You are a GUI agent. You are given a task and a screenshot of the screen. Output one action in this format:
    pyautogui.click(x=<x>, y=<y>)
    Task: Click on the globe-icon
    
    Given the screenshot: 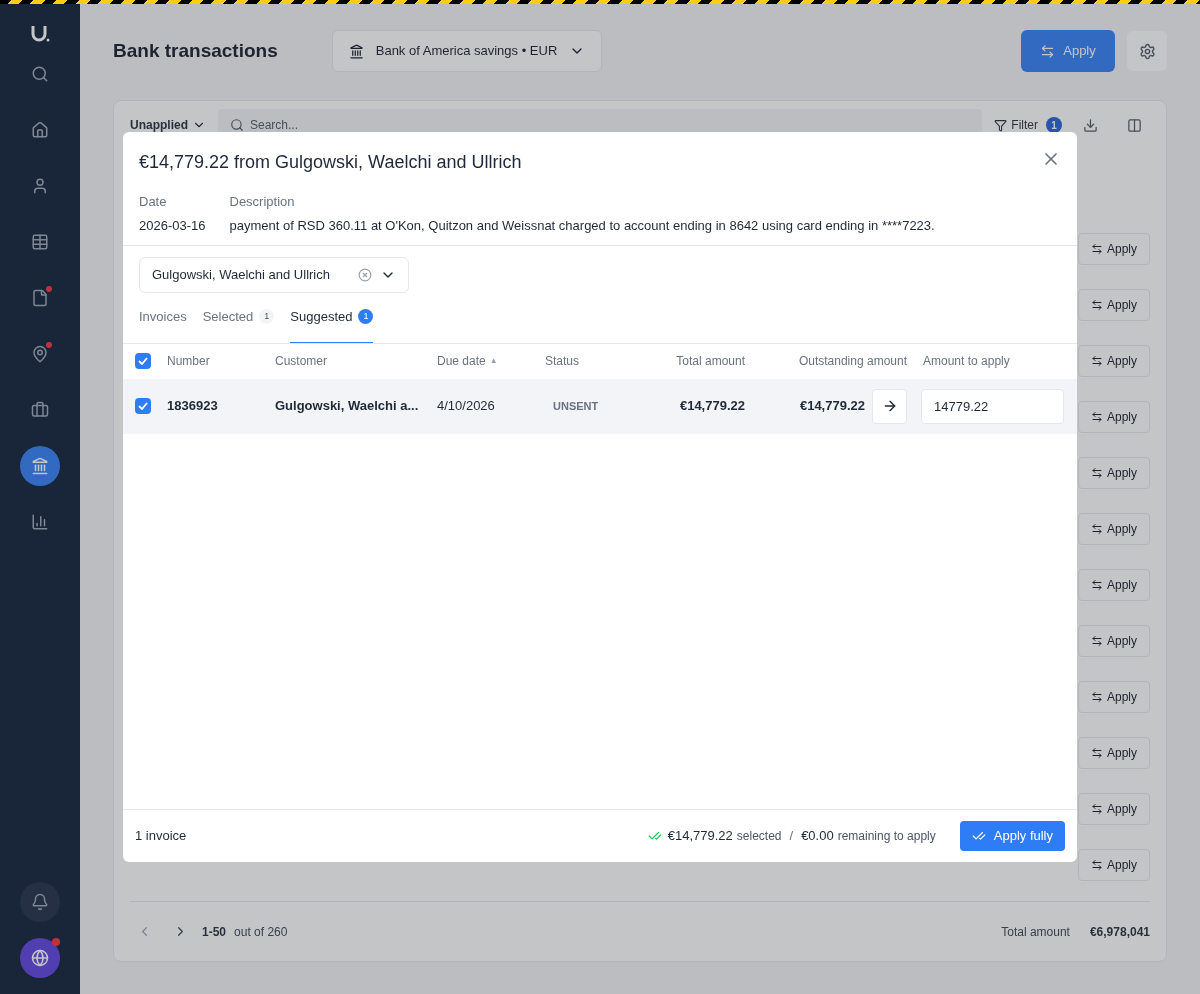 What is the action you would take?
    pyautogui.click(x=40, y=958)
    